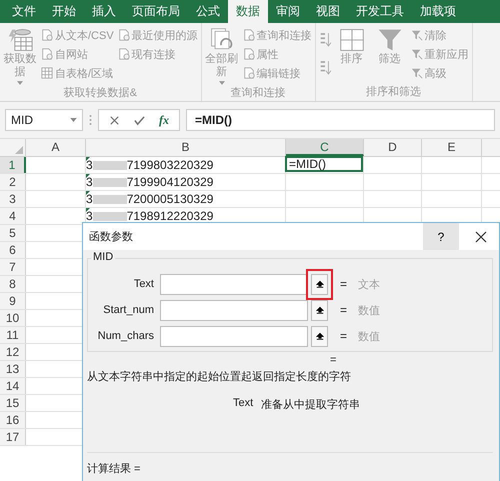  I want to click on argument-label: Text, so click(143, 284).